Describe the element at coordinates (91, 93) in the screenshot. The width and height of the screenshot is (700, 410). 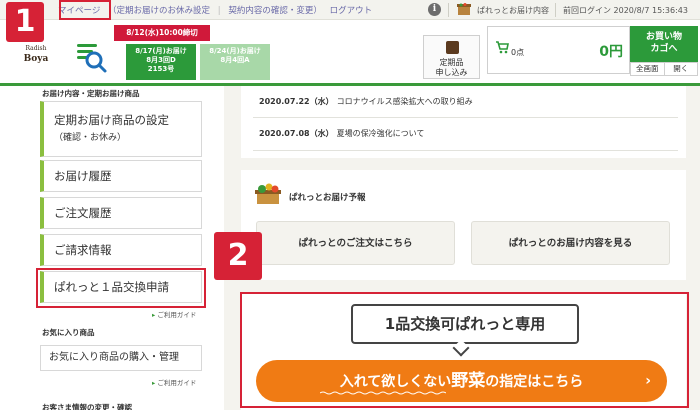
I see `sidebar-heading-delivery: お届け内容・定期お届け商品` at that location.